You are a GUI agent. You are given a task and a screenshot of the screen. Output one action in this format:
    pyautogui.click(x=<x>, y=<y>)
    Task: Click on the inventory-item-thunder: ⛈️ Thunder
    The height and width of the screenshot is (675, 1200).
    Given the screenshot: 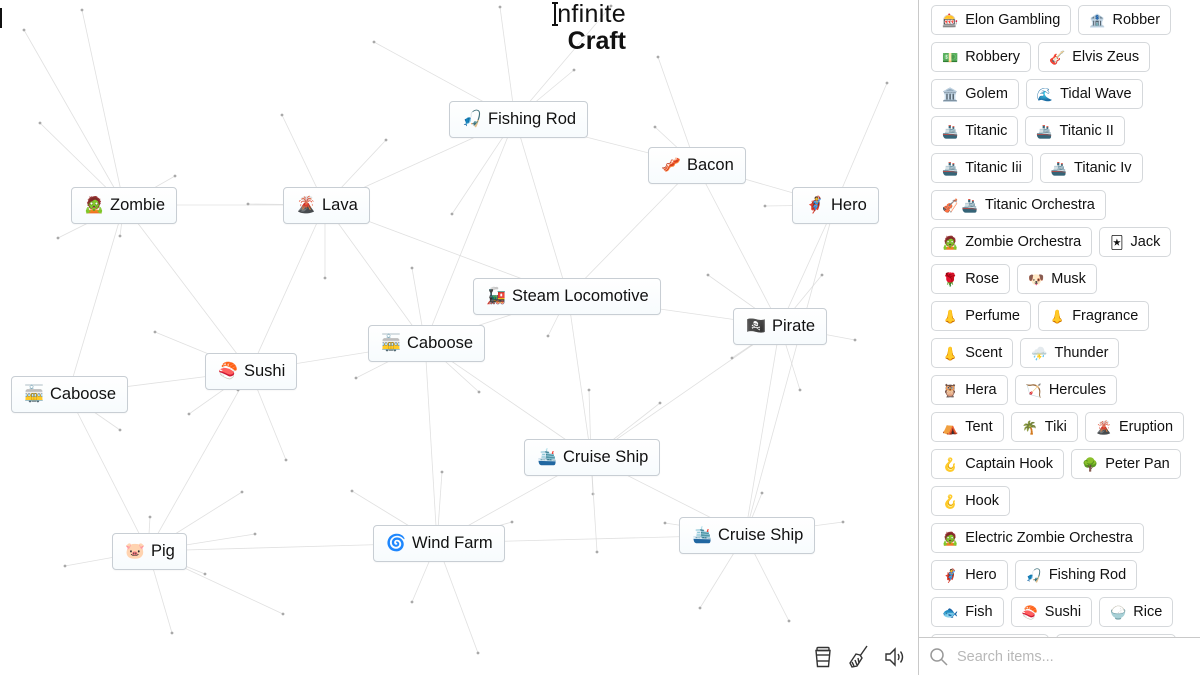 What is the action you would take?
    pyautogui.click(x=1070, y=353)
    